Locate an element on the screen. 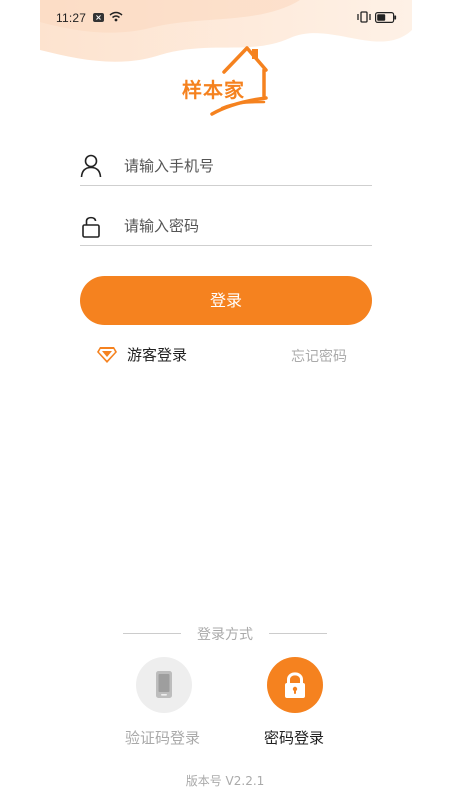 This screenshot has height=800, width=450. phone-field is located at coordinates (226, 166).